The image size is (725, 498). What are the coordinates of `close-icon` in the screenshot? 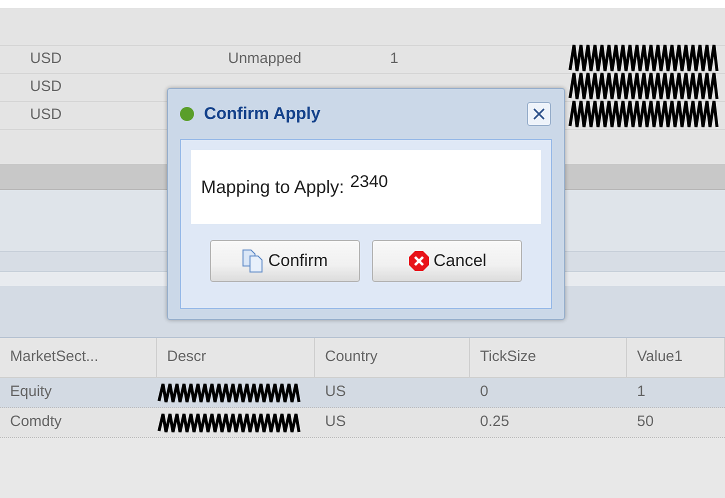 It's located at (539, 114).